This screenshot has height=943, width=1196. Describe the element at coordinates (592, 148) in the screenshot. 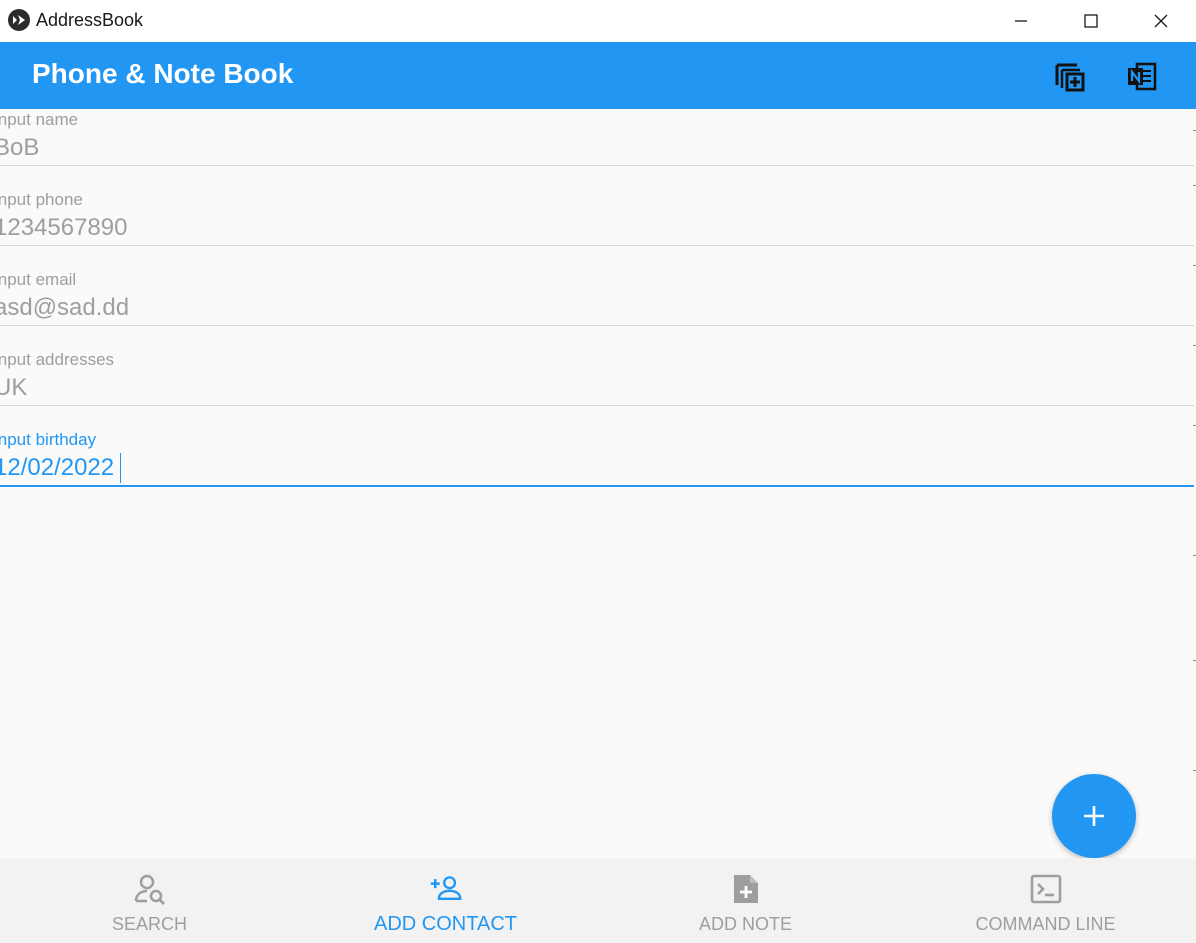

I see `name-input: BoB` at that location.